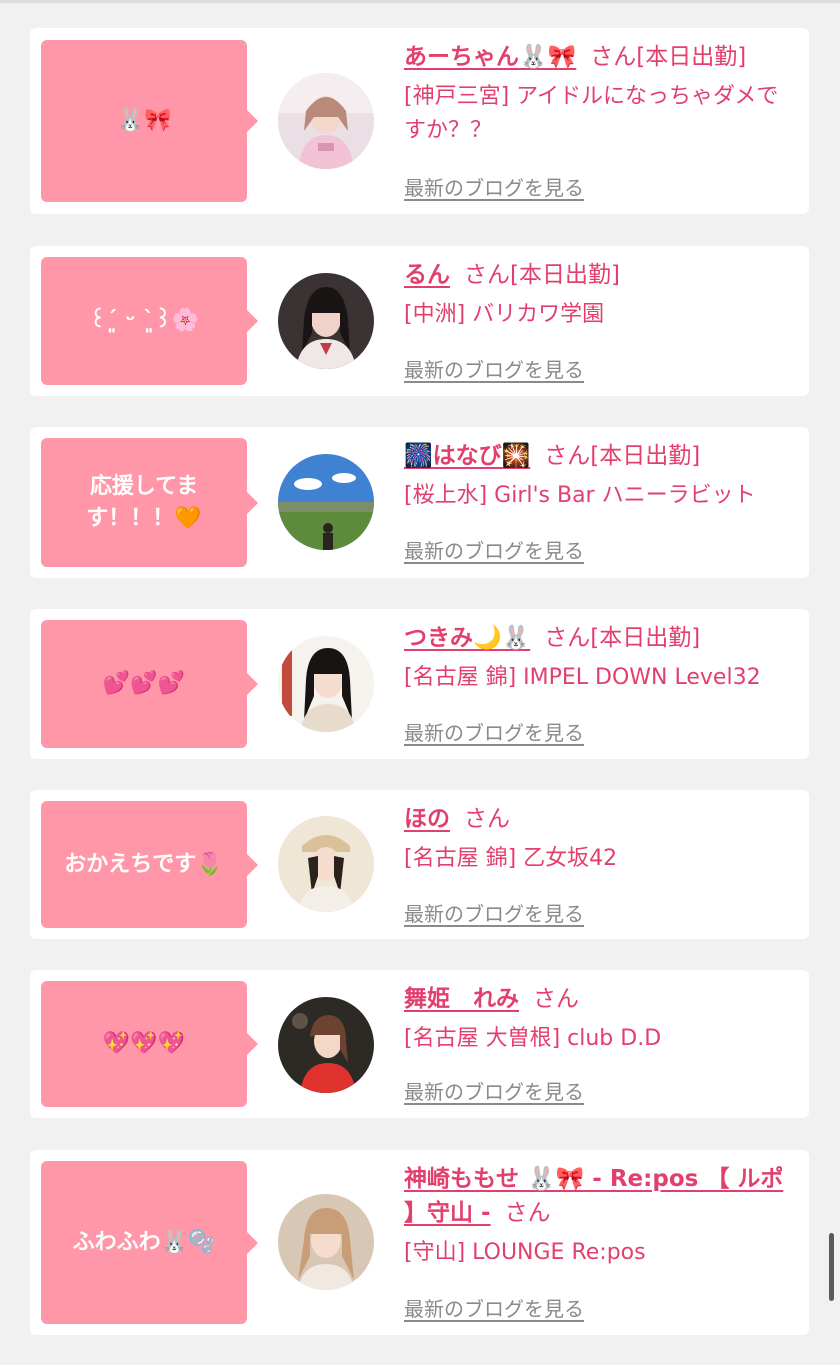 The width and height of the screenshot is (840, 1365). I want to click on shop-info: [名古屋 錦] 乙女坂42, so click(511, 858).